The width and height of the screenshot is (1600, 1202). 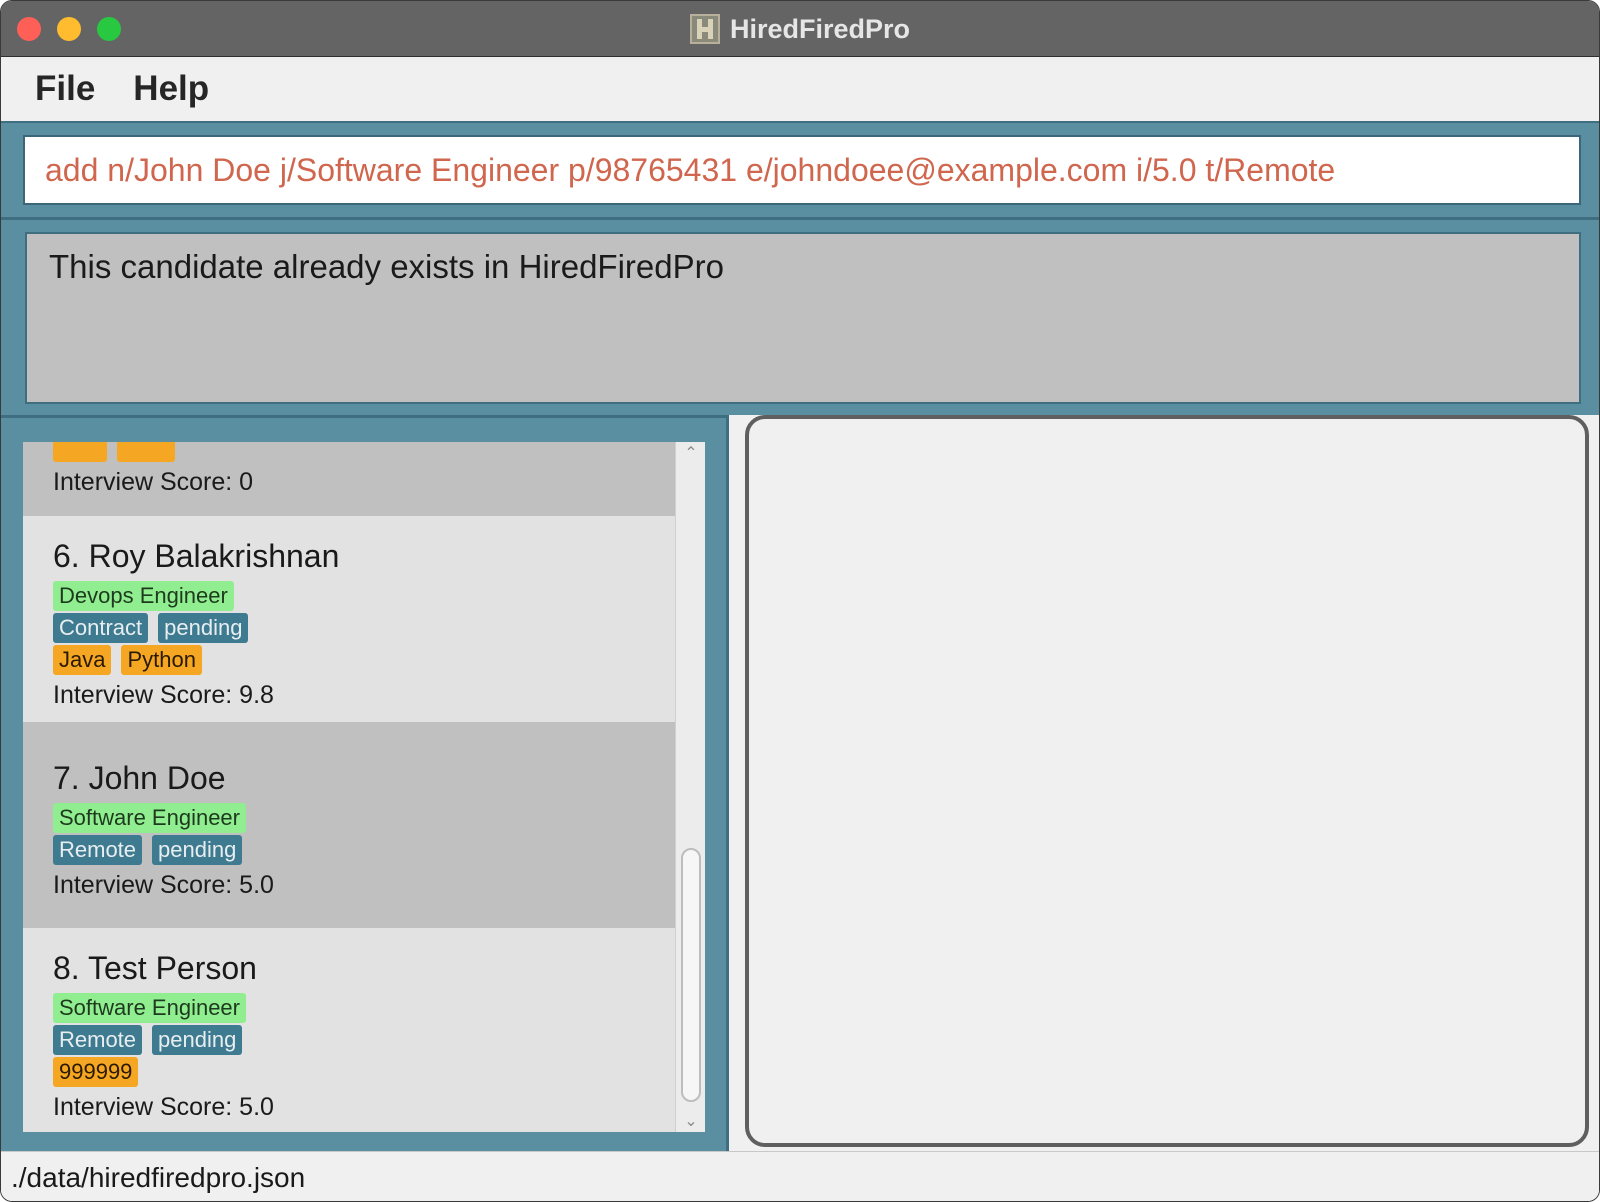 I want to click on menu-file: File, so click(x=65, y=89).